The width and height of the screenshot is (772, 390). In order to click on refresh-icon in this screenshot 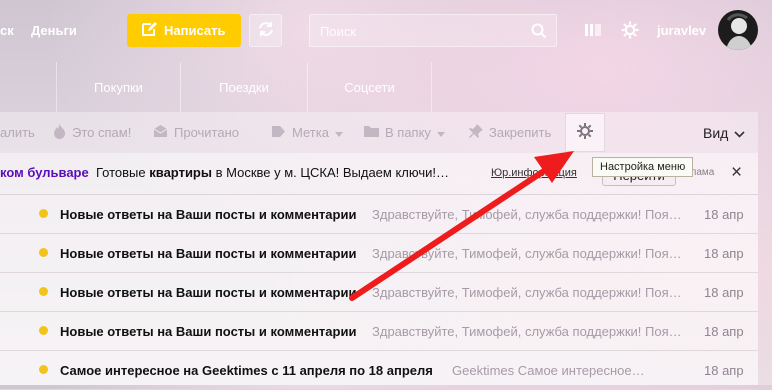, I will do `click(266, 30)`.